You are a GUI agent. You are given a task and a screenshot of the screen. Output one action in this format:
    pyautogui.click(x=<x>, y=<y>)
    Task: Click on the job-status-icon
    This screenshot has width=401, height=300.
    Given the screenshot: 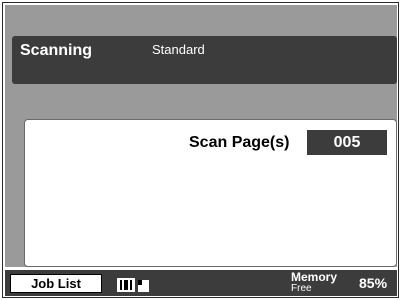 What is the action you would take?
    pyautogui.click(x=133, y=285)
    